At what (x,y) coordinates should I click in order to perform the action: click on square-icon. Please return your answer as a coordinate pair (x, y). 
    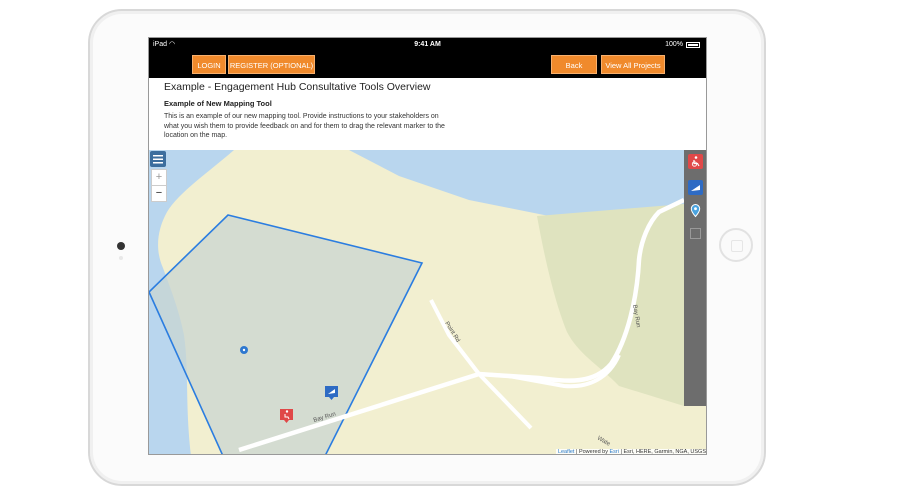
    Looking at the image, I should click on (695, 233).